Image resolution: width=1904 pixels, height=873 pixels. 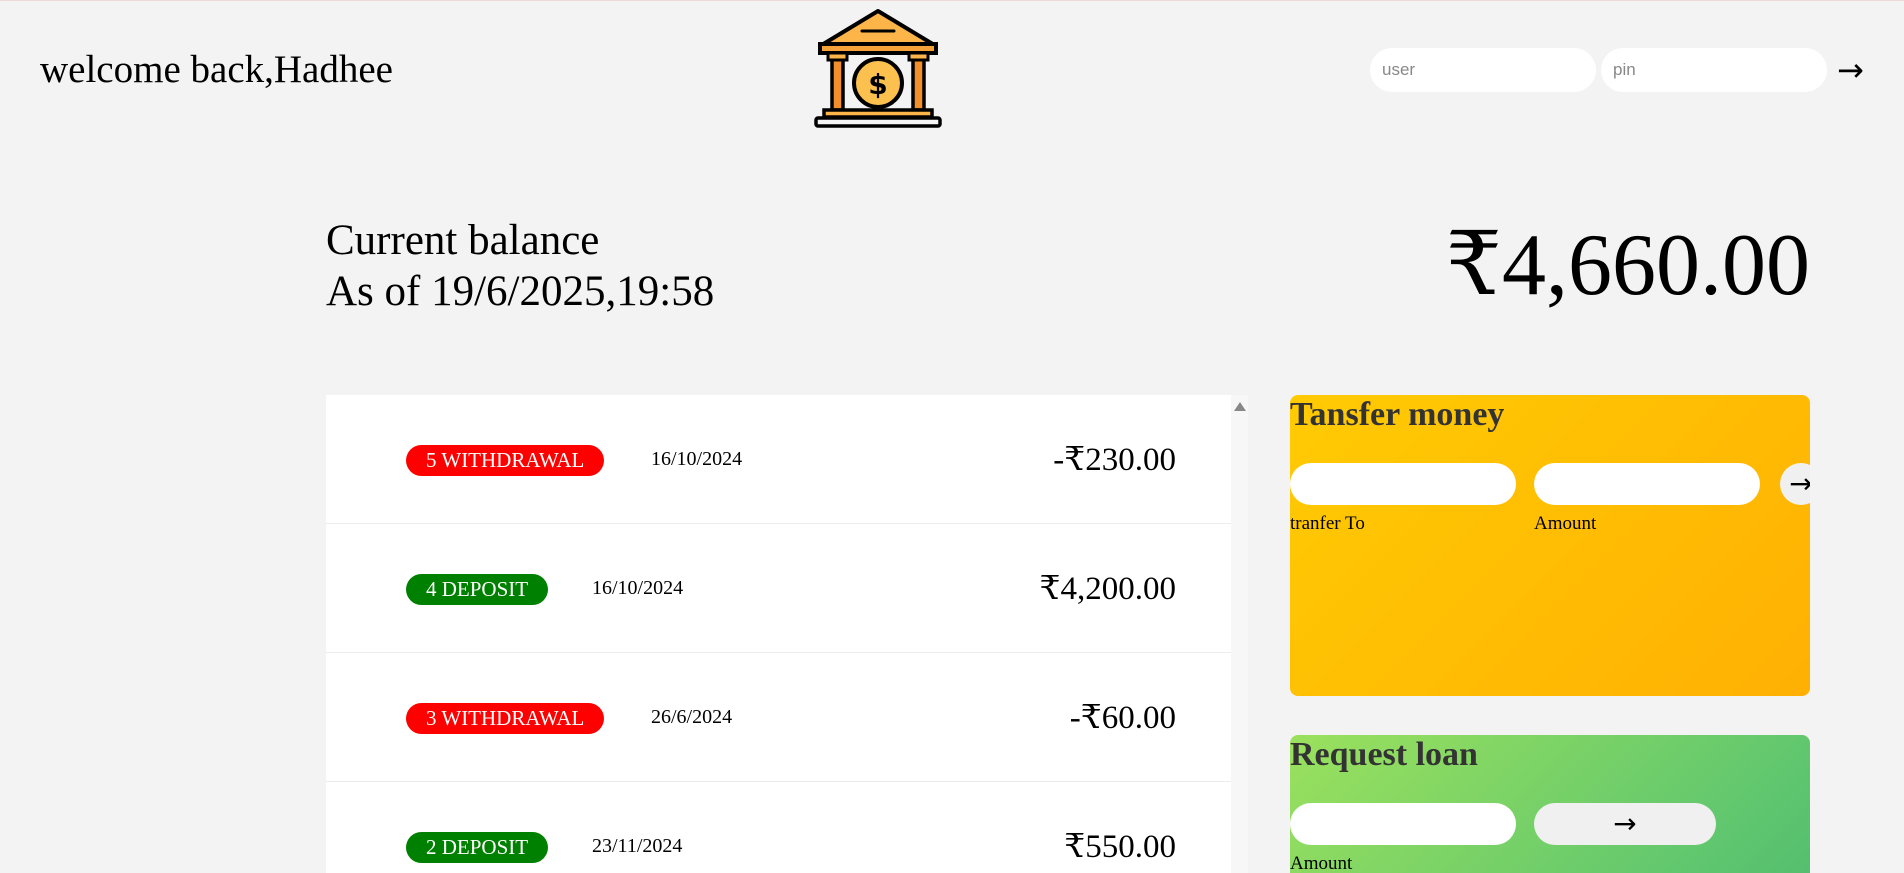 What do you see at coordinates (1384, 754) in the screenshot?
I see `loan-title: Request loan` at bounding box center [1384, 754].